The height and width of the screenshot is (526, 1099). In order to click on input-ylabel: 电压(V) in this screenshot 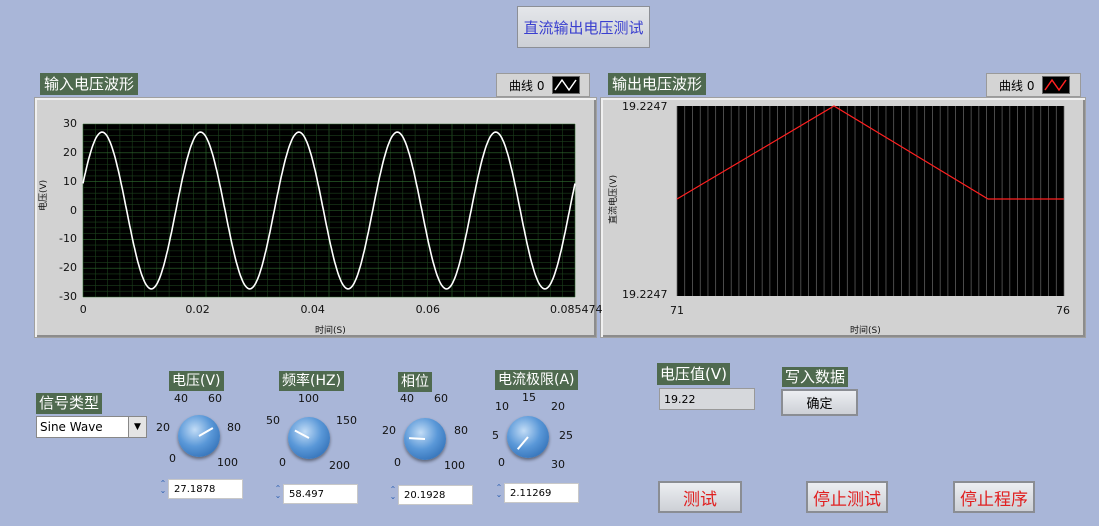, I will do `click(44, 195)`.